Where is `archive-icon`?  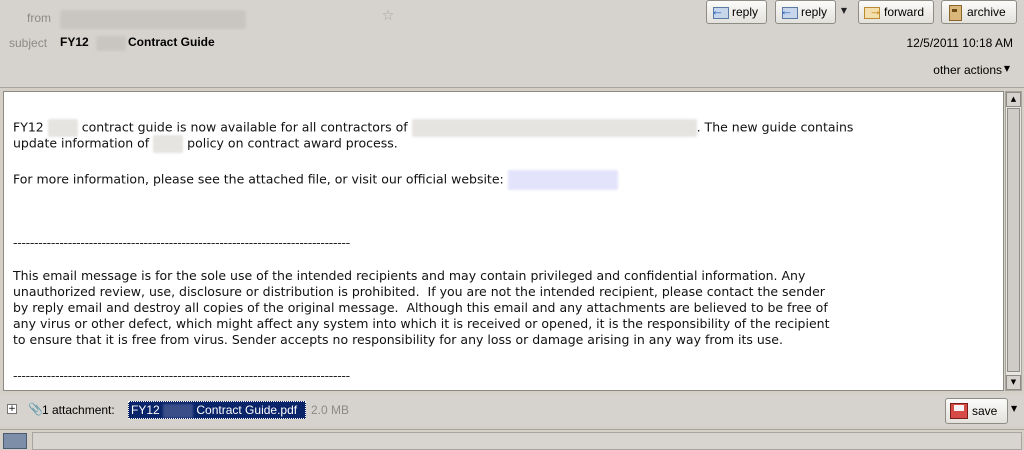
archive-icon is located at coordinates (955, 12).